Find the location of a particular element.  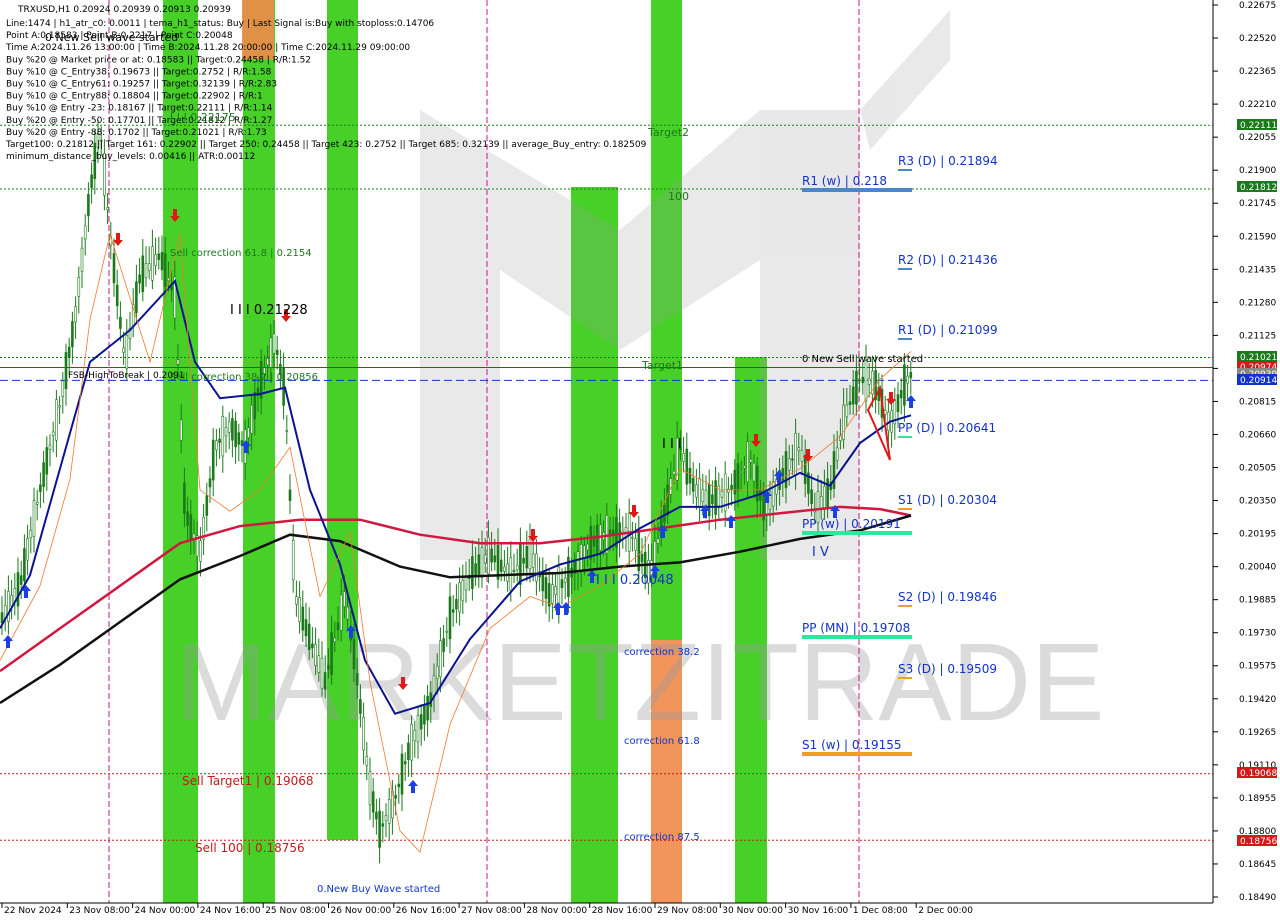

time-tick-label: 29 Nov 08:00 is located at coordinates (687, 911).